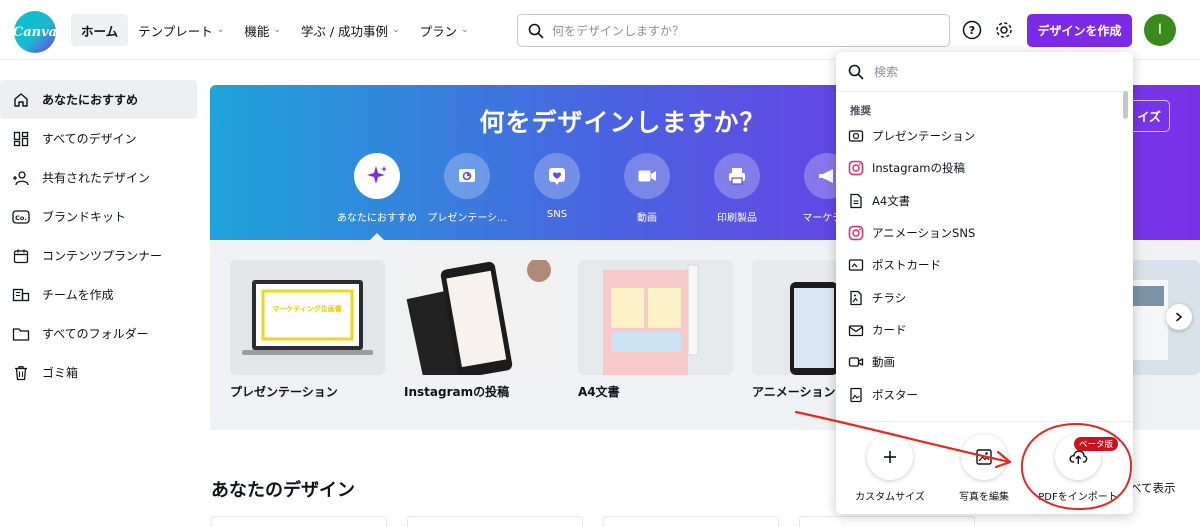 The width and height of the screenshot is (1200, 527). I want to click on sidebar-item-label: すべてのフォルダー, so click(95, 333).